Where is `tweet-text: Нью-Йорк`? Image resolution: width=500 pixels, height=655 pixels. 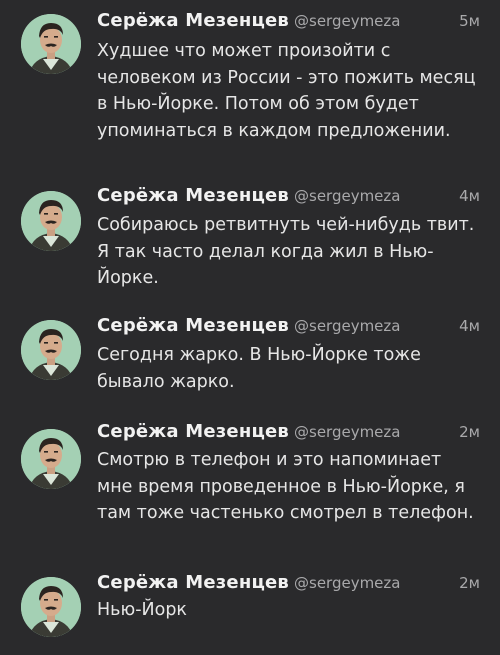 tweet-text: Нью-Йорк is located at coordinates (142, 610).